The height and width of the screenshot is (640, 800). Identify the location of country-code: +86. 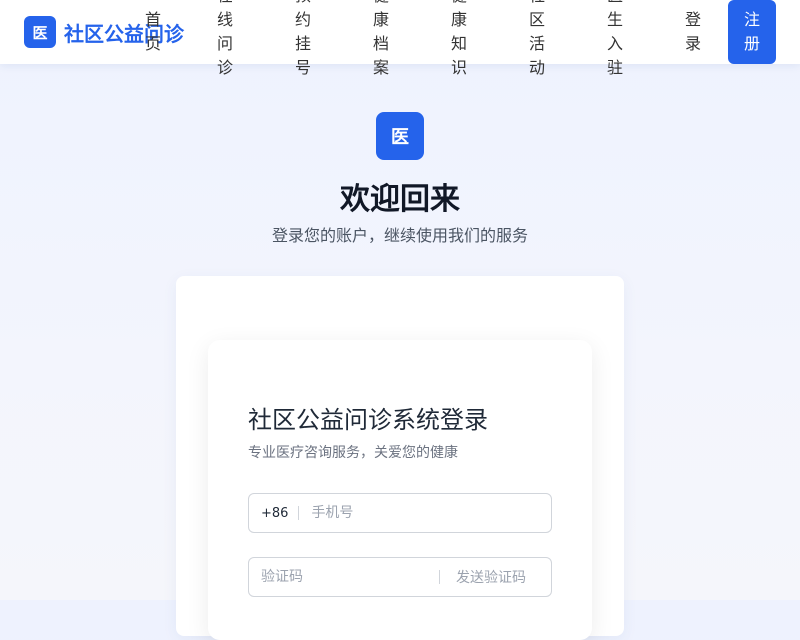
(273, 513).